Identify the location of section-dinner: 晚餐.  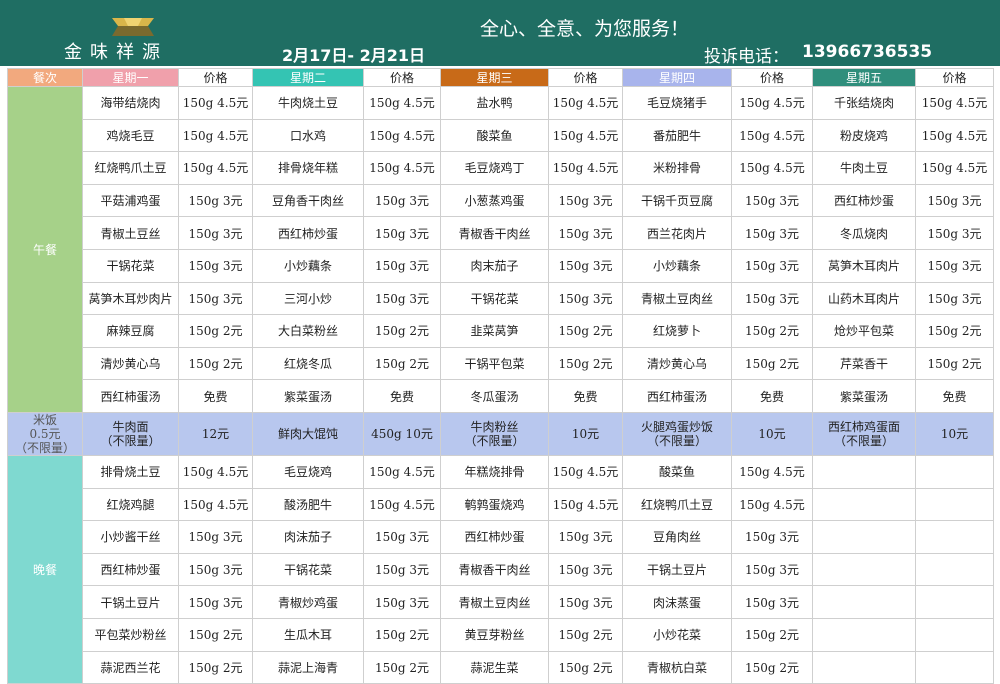
(45, 569).